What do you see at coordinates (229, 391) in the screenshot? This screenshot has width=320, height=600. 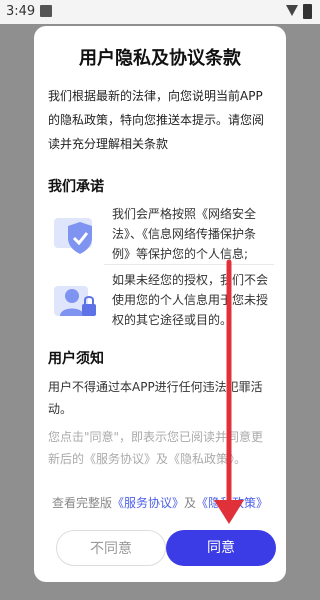 I see `red-arrow-annotation` at bounding box center [229, 391].